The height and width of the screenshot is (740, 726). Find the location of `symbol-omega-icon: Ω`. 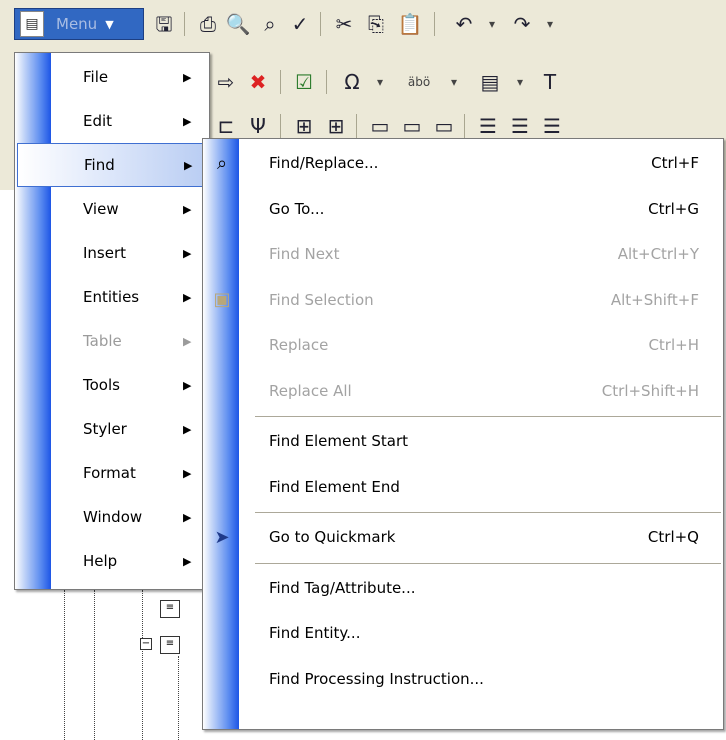

symbol-omega-icon: Ω is located at coordinates (352, 82).